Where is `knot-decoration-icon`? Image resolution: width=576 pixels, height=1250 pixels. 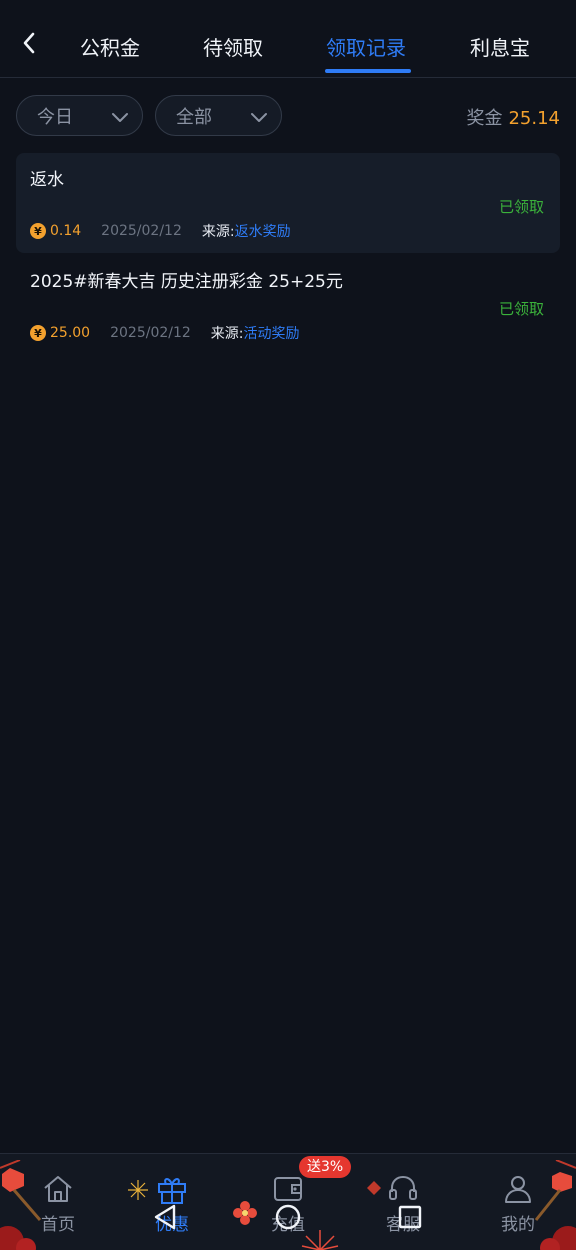 knot-decoration-icon is located at coordinates (374, 1188).